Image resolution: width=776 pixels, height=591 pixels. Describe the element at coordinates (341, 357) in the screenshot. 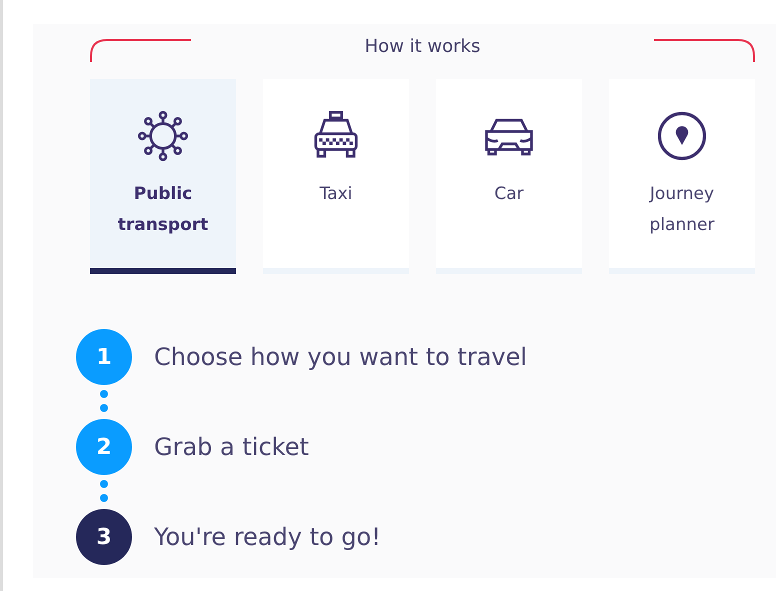

I see `step-text: Choose how you want to travel` at that location.